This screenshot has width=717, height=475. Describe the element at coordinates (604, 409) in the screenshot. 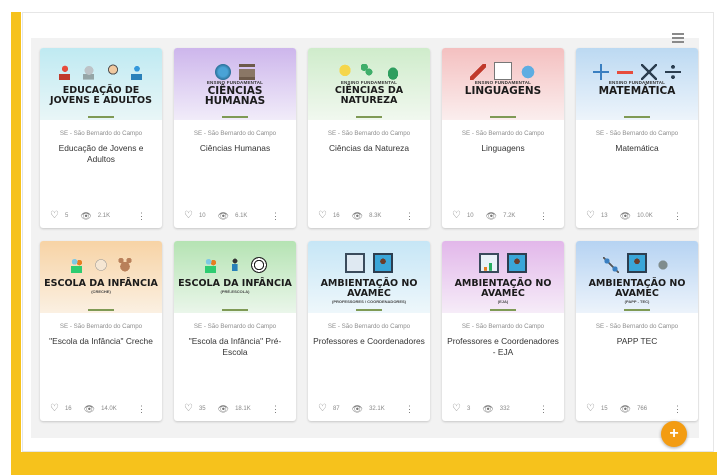

I see `likes-count: 15` at that location.